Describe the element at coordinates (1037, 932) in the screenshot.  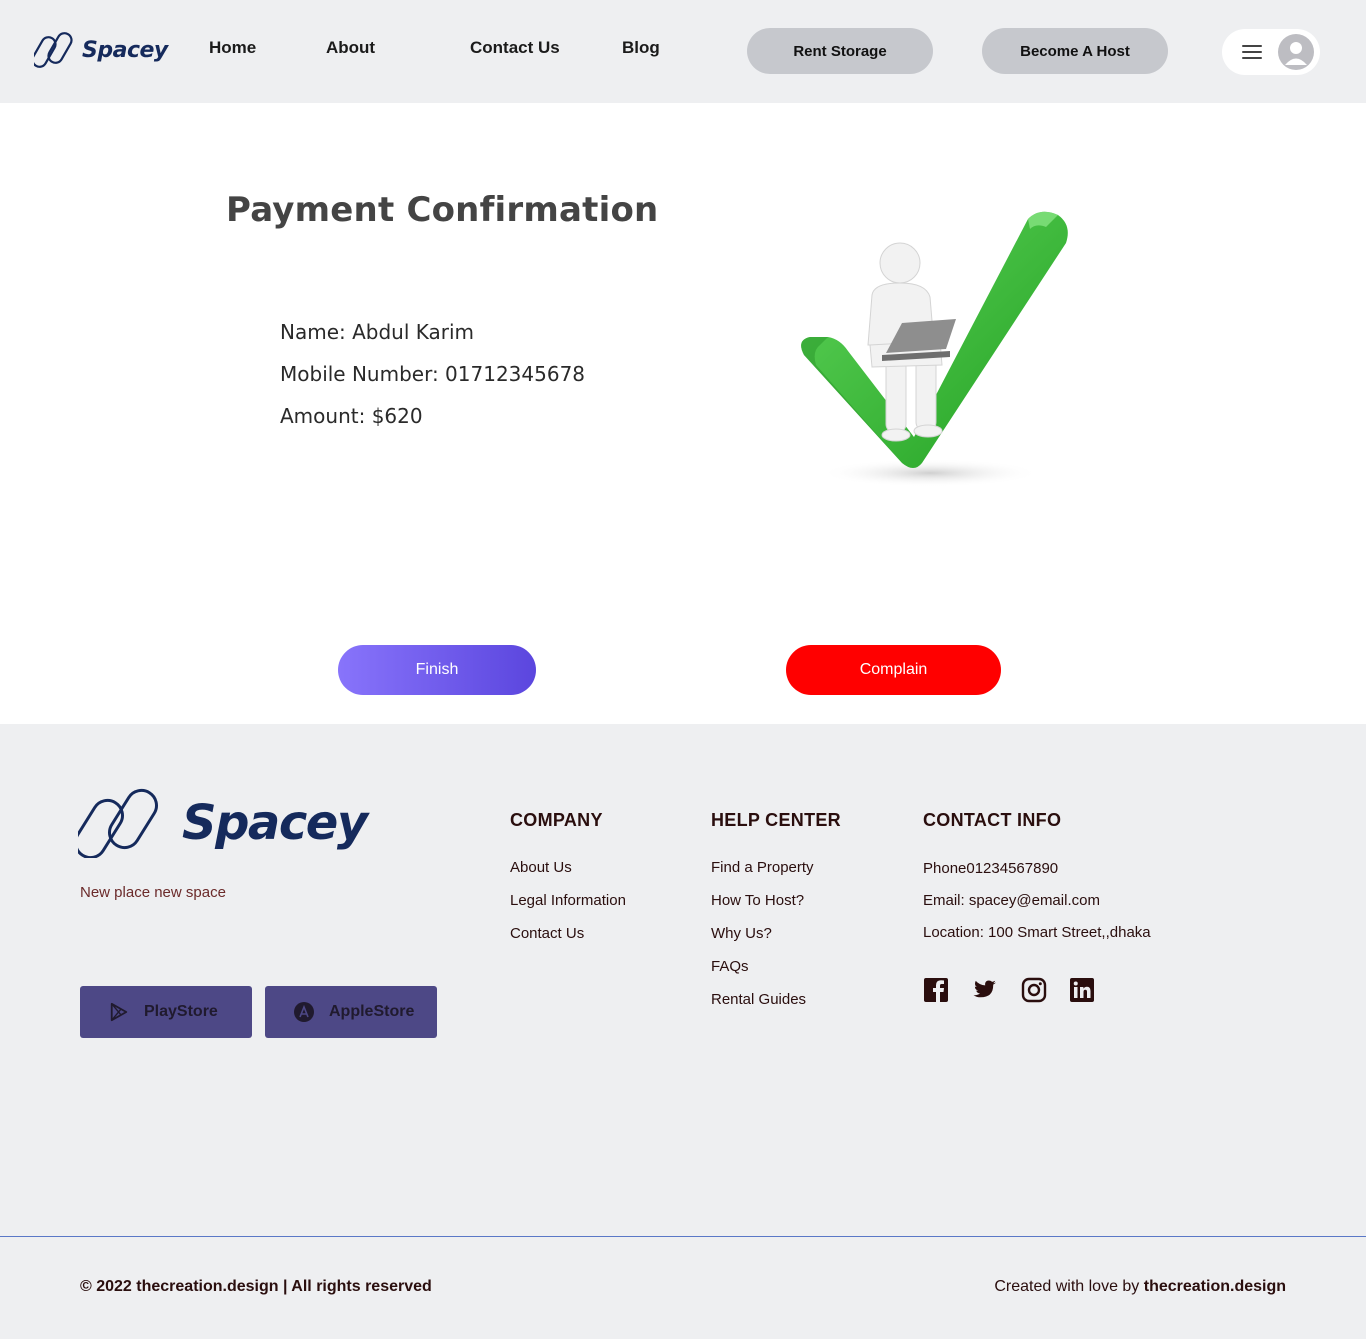
I see `contact-location: Location: 100 Smart Street,,dhaka` at that location.